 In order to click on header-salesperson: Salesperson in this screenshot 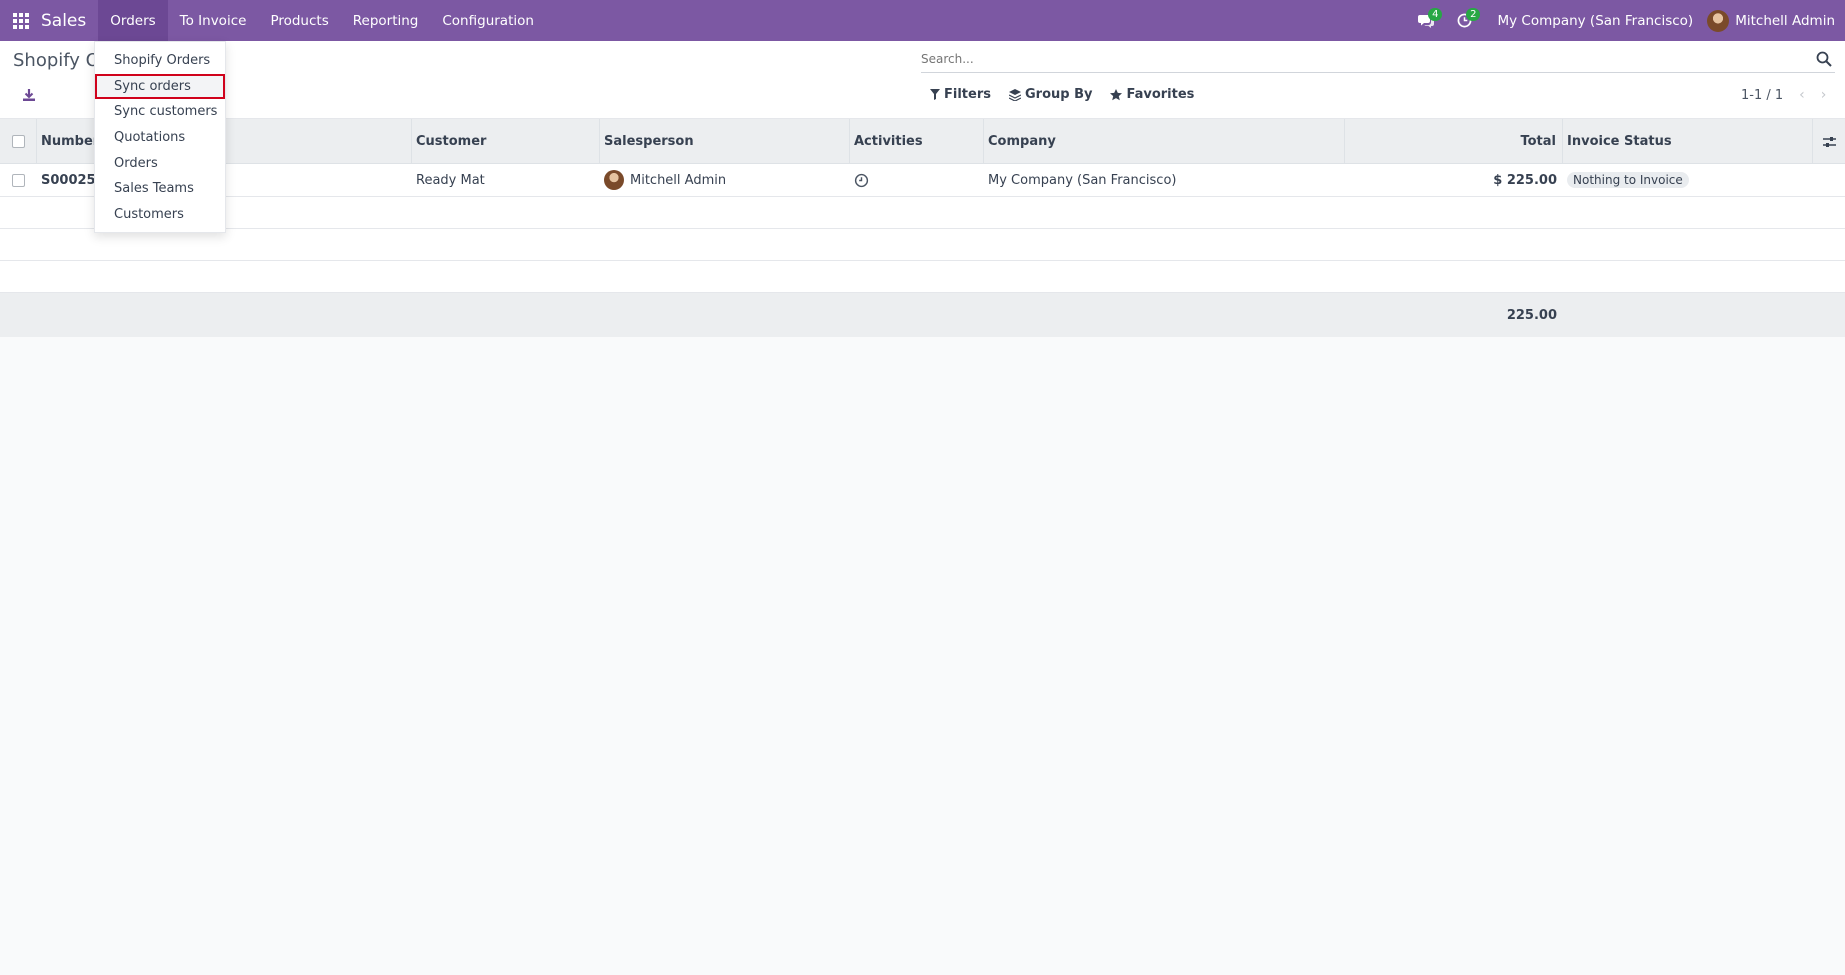, I will do `click(725, 141)`.